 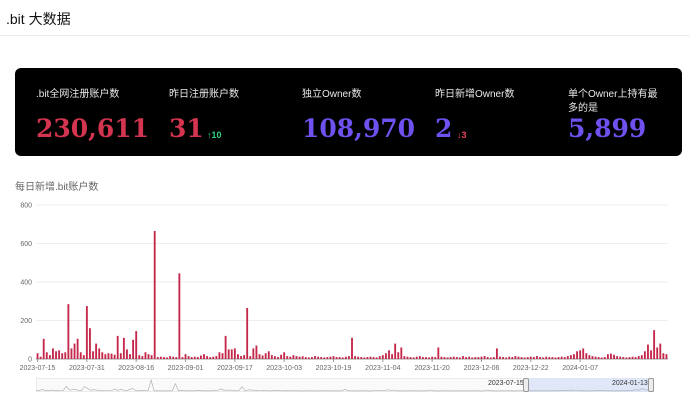 I want to click on y-tick-label: 800, so click(x=26, y=206).